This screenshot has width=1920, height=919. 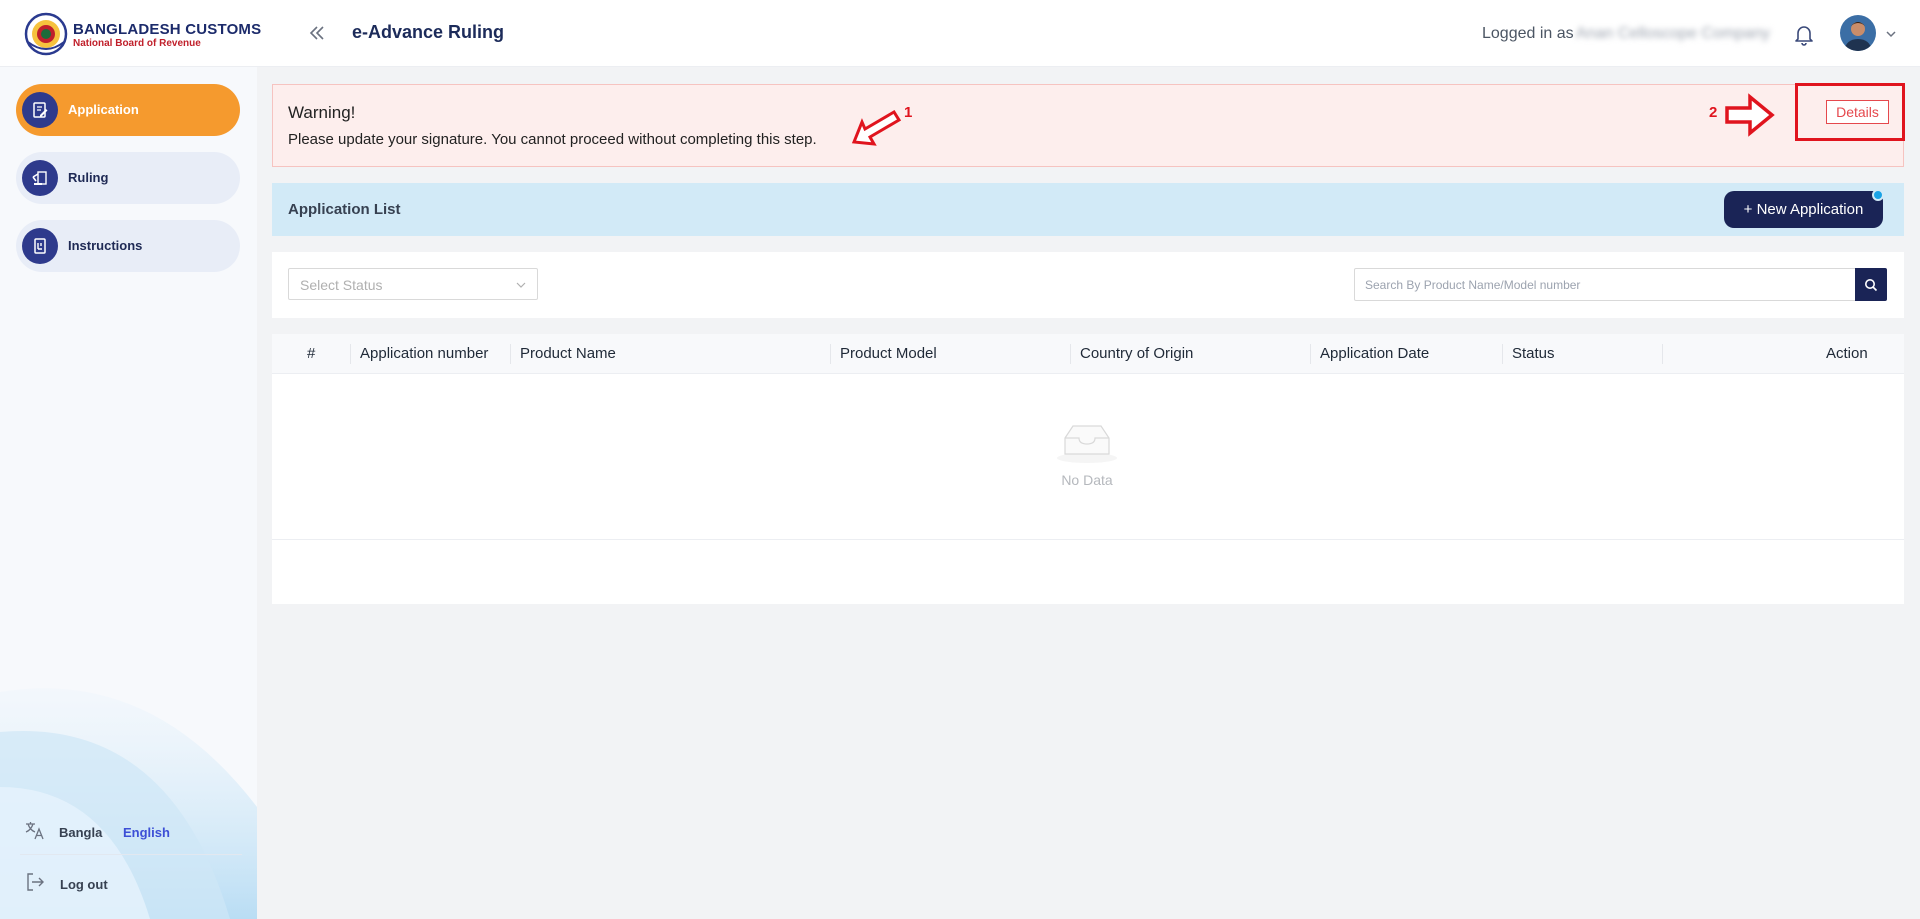 What do you see at coordinates (84, 884) in the screenshot?
I see `logout-label: Log out` at bounding box center [84, 884].